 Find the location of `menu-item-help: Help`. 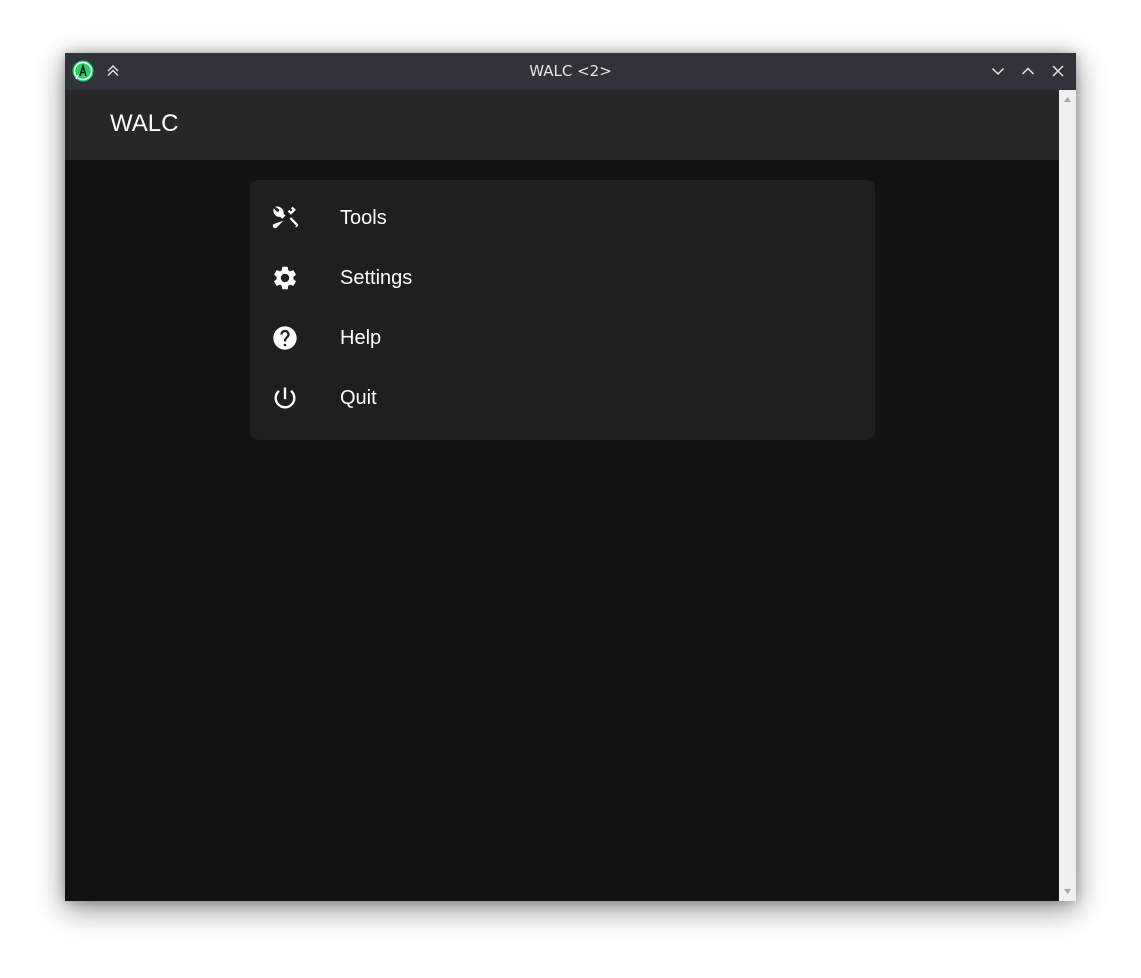

menu-item-help: Help is located at coordinates (562, 338).